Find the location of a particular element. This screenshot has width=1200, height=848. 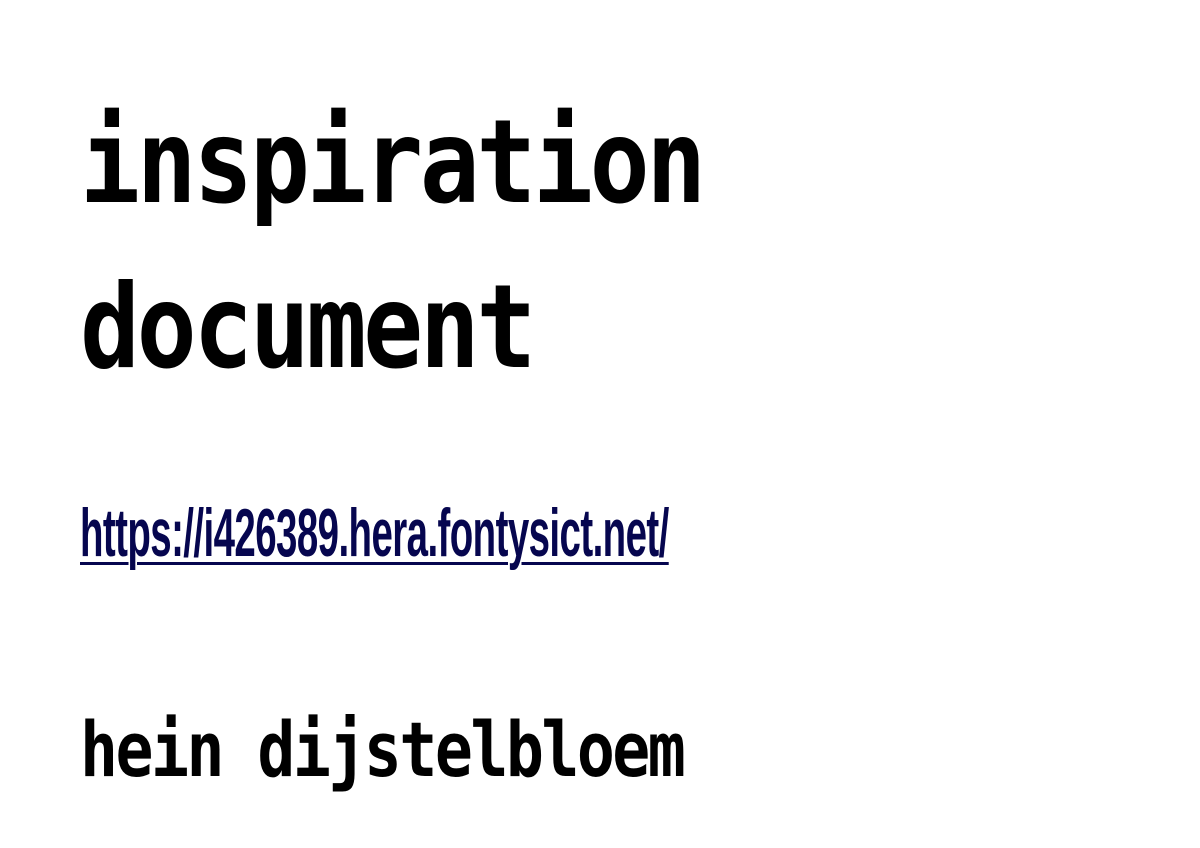

author-name: hein dijstelbloem is located at coordinates (383, 749).